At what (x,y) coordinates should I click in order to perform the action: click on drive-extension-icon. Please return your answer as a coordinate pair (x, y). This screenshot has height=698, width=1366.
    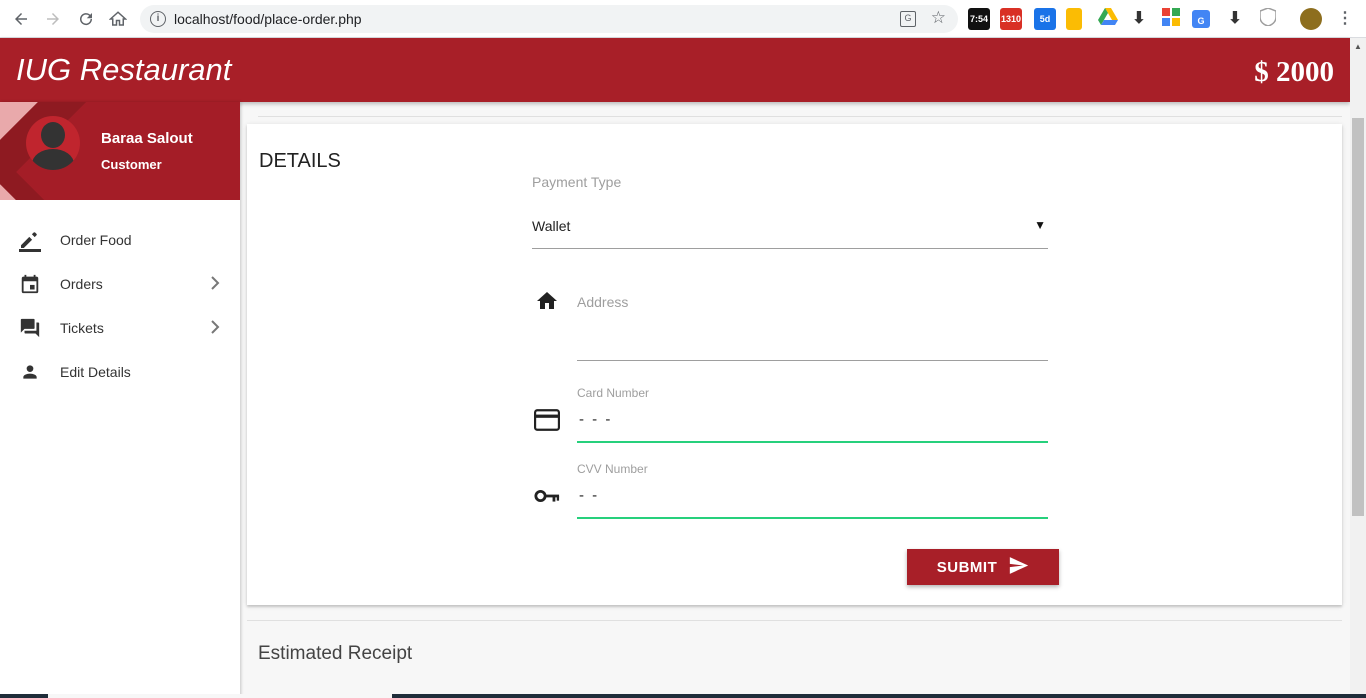
    Looking at the image, I should click on (1108, 19).